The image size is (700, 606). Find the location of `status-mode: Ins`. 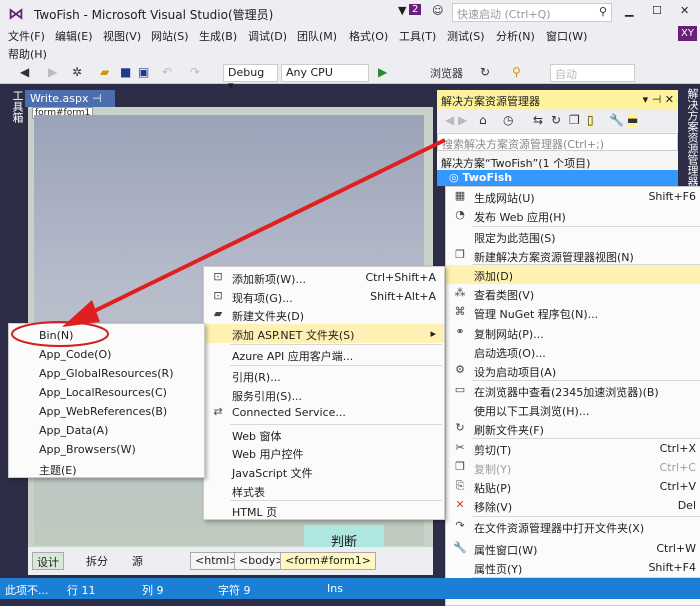

status-mode: Ins is located at coordinates (335, 588).